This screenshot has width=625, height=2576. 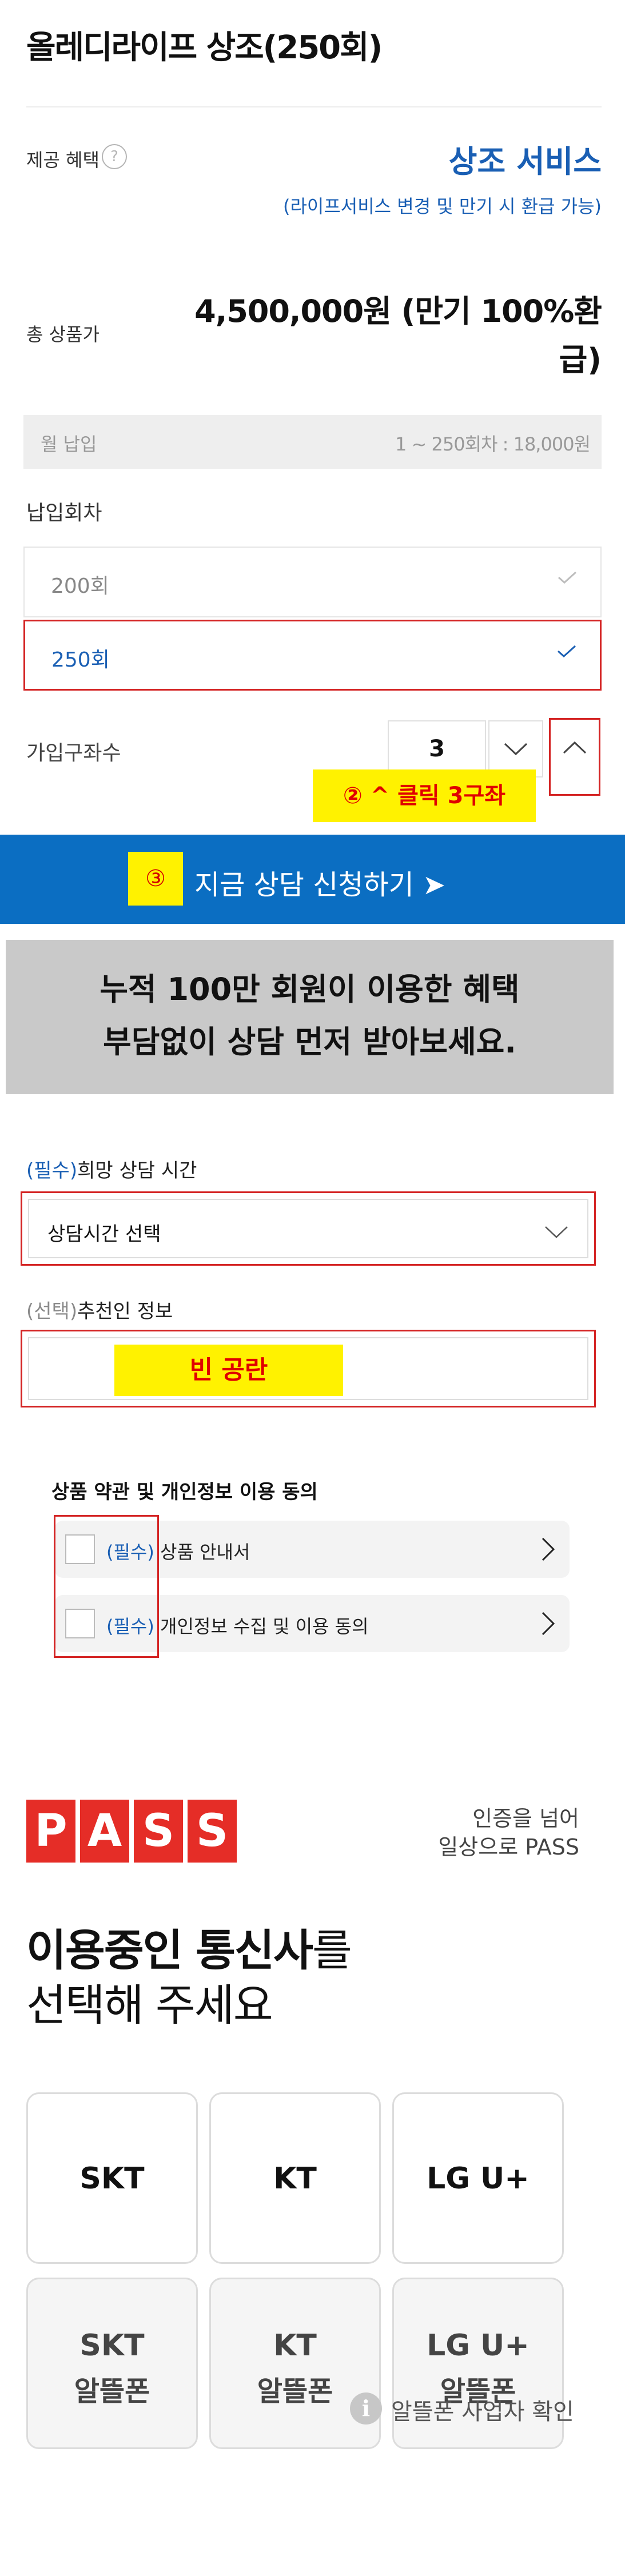 I want to click on pass-logo-letter: A, so click(x=104, y=1831).